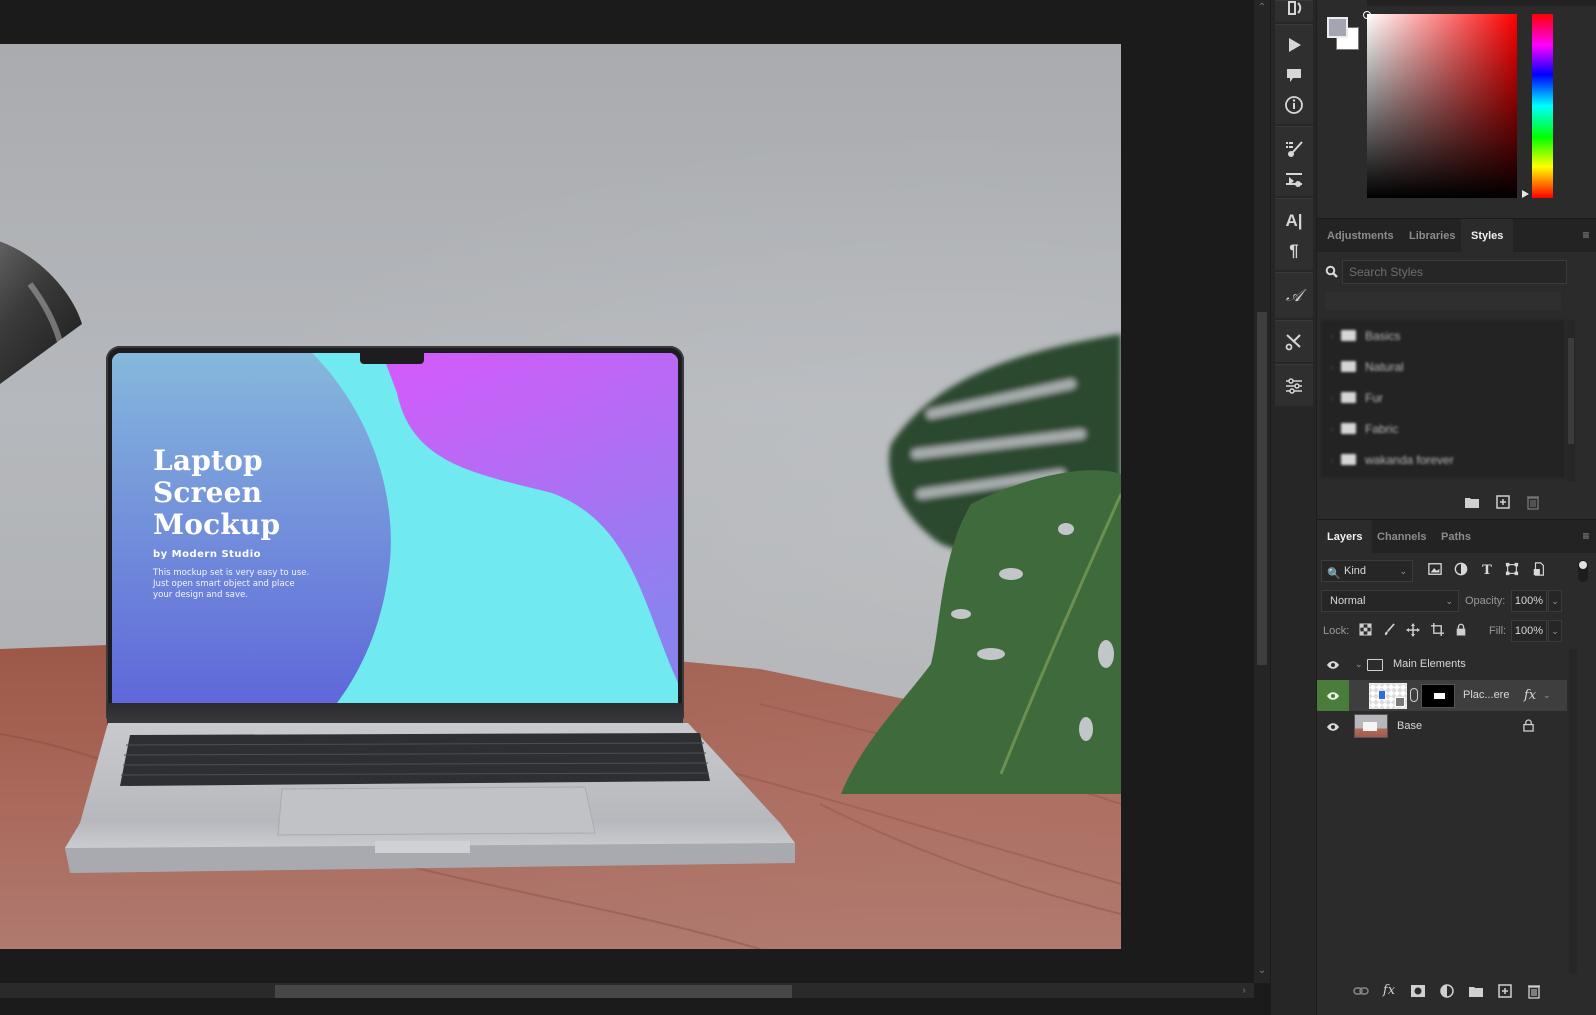 The image size is (1596, 1015). I want to click on add-mask-icon, so click(1418, 991).